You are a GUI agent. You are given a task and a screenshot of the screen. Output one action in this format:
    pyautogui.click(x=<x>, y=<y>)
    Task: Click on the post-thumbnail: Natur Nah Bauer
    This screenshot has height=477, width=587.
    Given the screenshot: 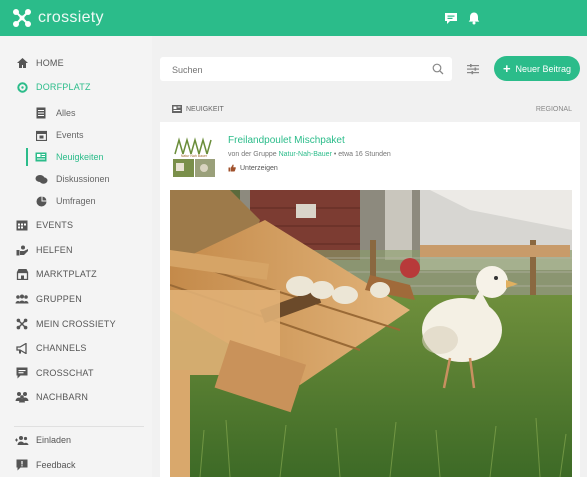 What is the action you would take?
    pyautogui.click(x=194, y=156)
    